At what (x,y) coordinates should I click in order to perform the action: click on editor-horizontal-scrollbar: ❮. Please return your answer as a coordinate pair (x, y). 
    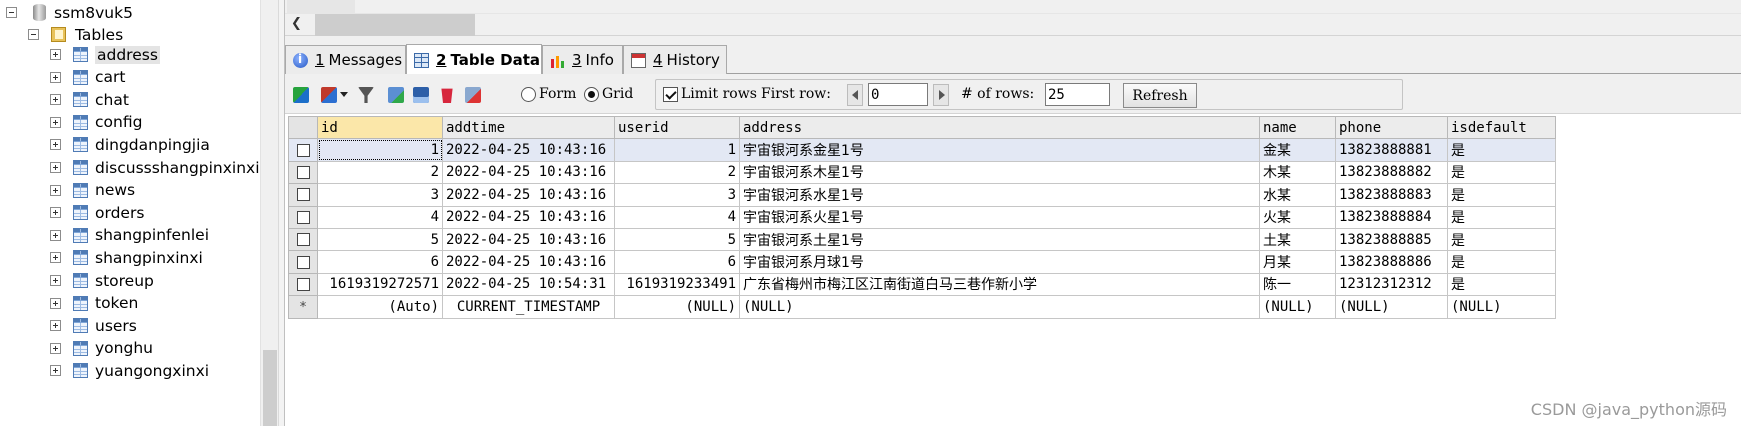
    Looking at the image, I should click on (1013, 25).